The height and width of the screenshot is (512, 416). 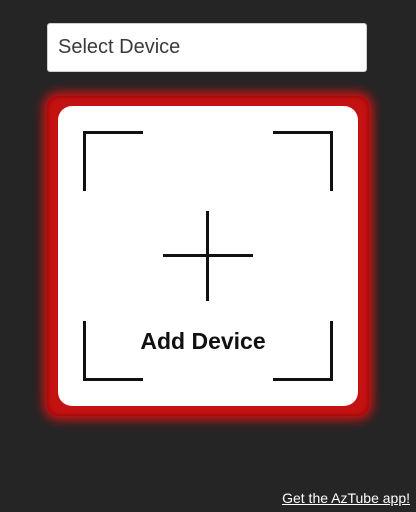 I want to click on get-app-link: Get the AzTube app!, so click(x=346, y=498).